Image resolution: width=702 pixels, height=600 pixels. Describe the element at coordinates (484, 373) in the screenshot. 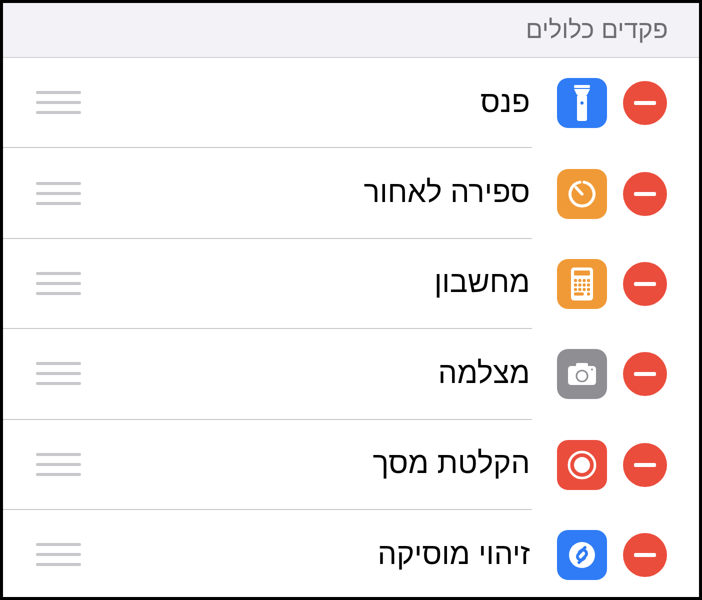

I see `row-label: מצלמה` at that location.